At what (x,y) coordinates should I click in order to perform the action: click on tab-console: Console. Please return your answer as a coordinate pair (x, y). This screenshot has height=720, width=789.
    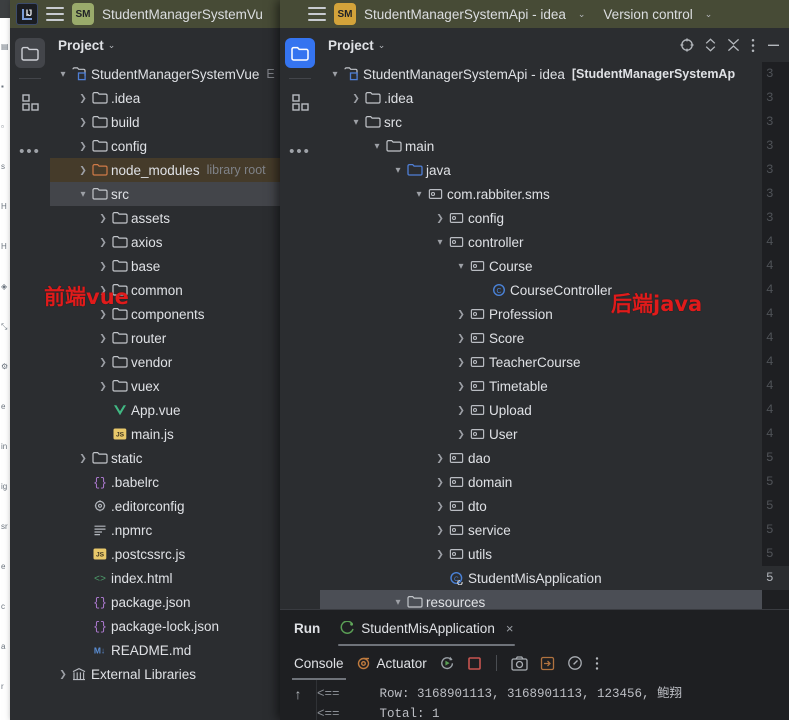
    Looking at the image, I should click on (319, 663).